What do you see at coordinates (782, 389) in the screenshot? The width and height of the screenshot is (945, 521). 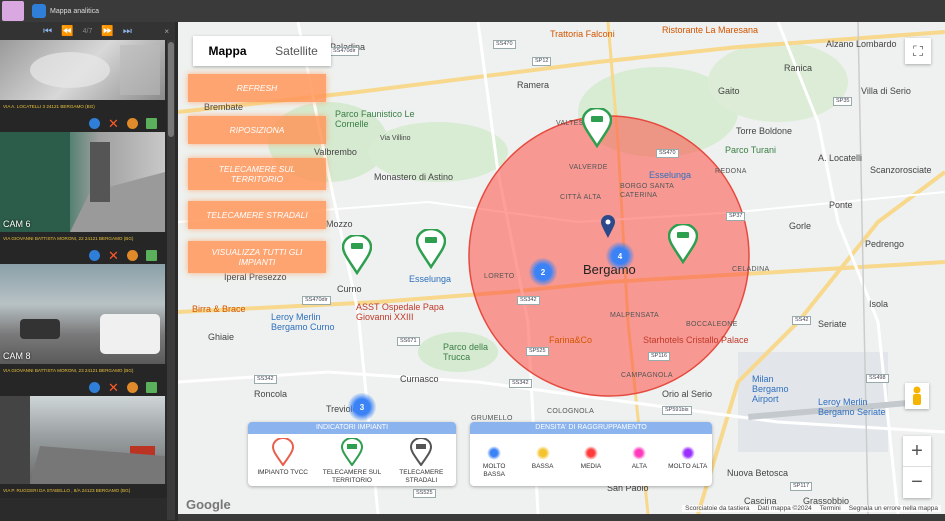 I see `poi-label: Milan Bergamo Airport` at bounding box center [782, 389].